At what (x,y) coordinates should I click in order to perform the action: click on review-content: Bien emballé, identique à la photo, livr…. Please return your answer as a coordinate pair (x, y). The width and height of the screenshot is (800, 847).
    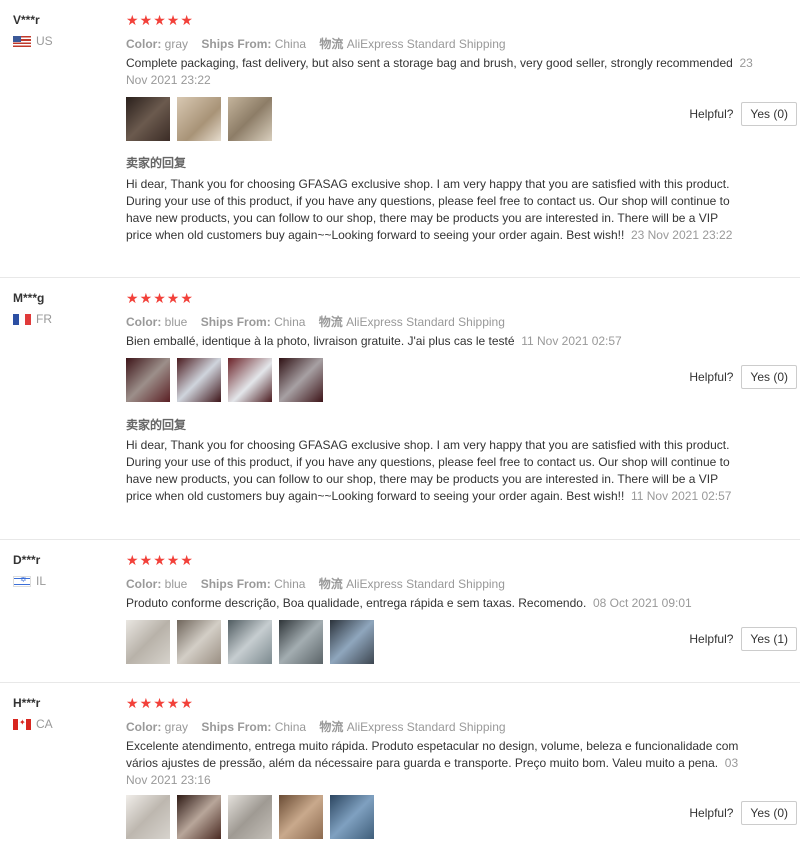
    Looking at the image, I should click on (320, 341).